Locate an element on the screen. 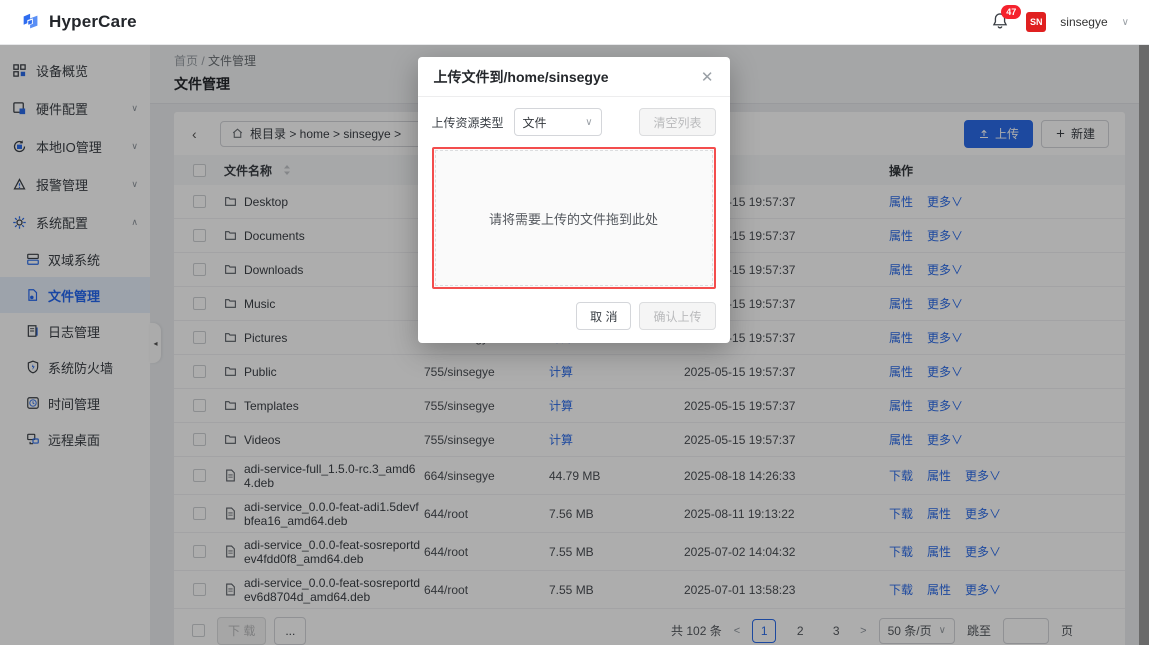  confirm-upload-button: 确认上传 is located at coordinates (677, 316).